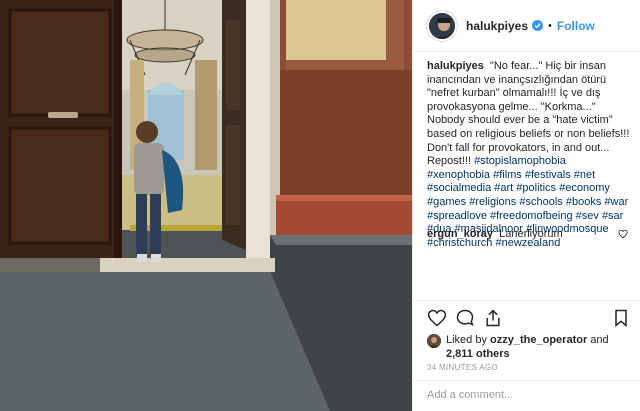 This screenshot has height=411, width=640. I want to click on comment-like-heart-icon, so click(623, 234).